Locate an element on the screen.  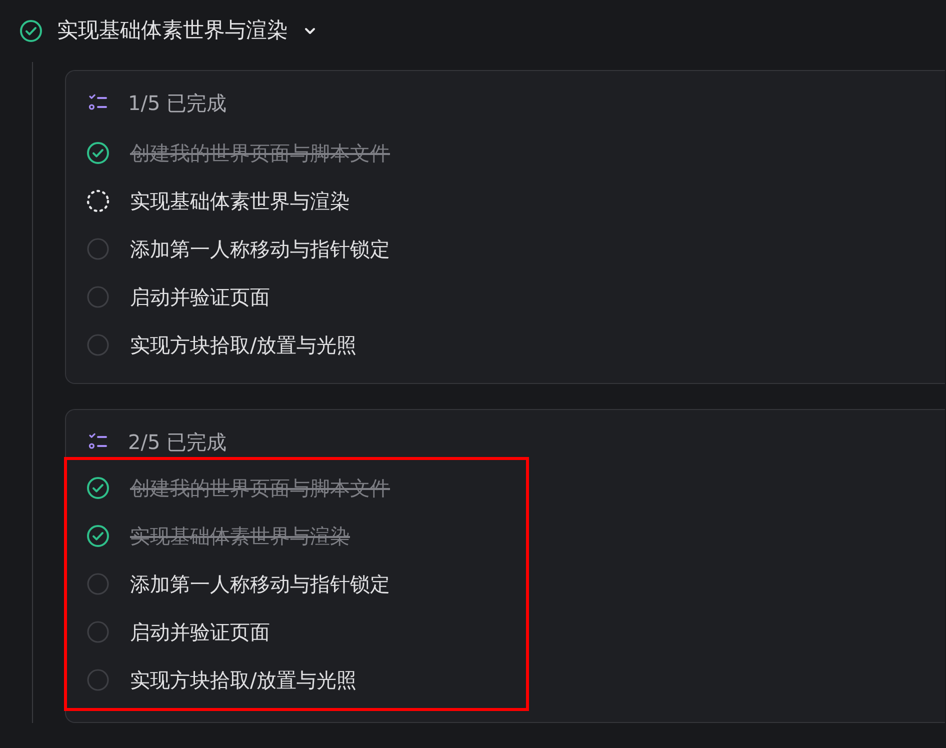
progress-label: 1/5 已完成 is located at coordinates (177, 103).